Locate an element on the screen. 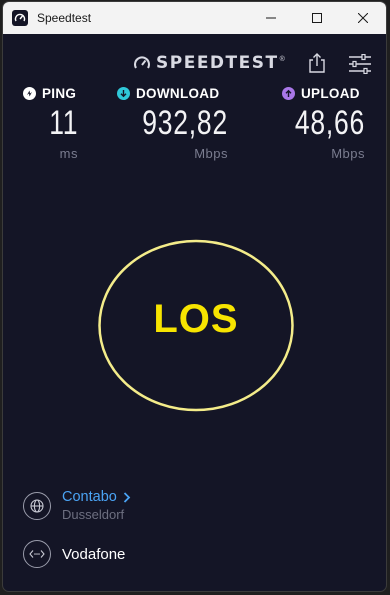  download-value: 932,82 is located at coordinates (185, 123).